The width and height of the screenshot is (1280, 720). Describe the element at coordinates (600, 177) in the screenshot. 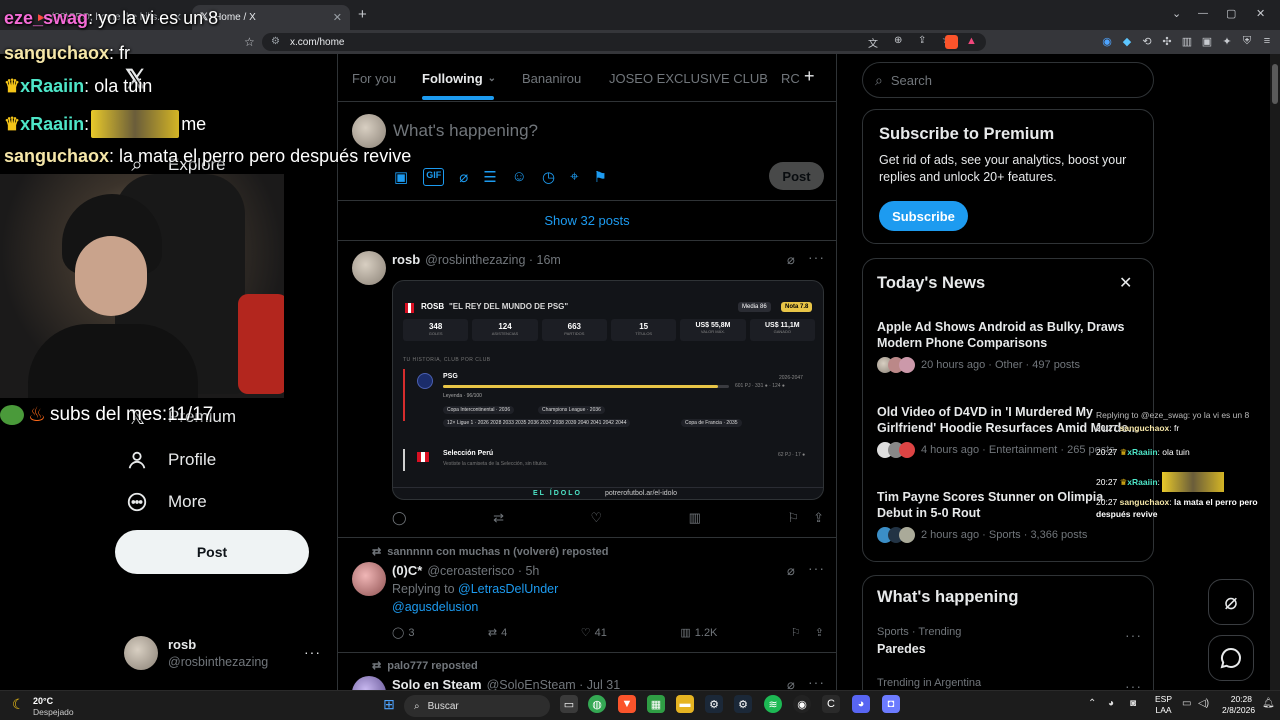

I see `flag-icon: ⚑` at that location.